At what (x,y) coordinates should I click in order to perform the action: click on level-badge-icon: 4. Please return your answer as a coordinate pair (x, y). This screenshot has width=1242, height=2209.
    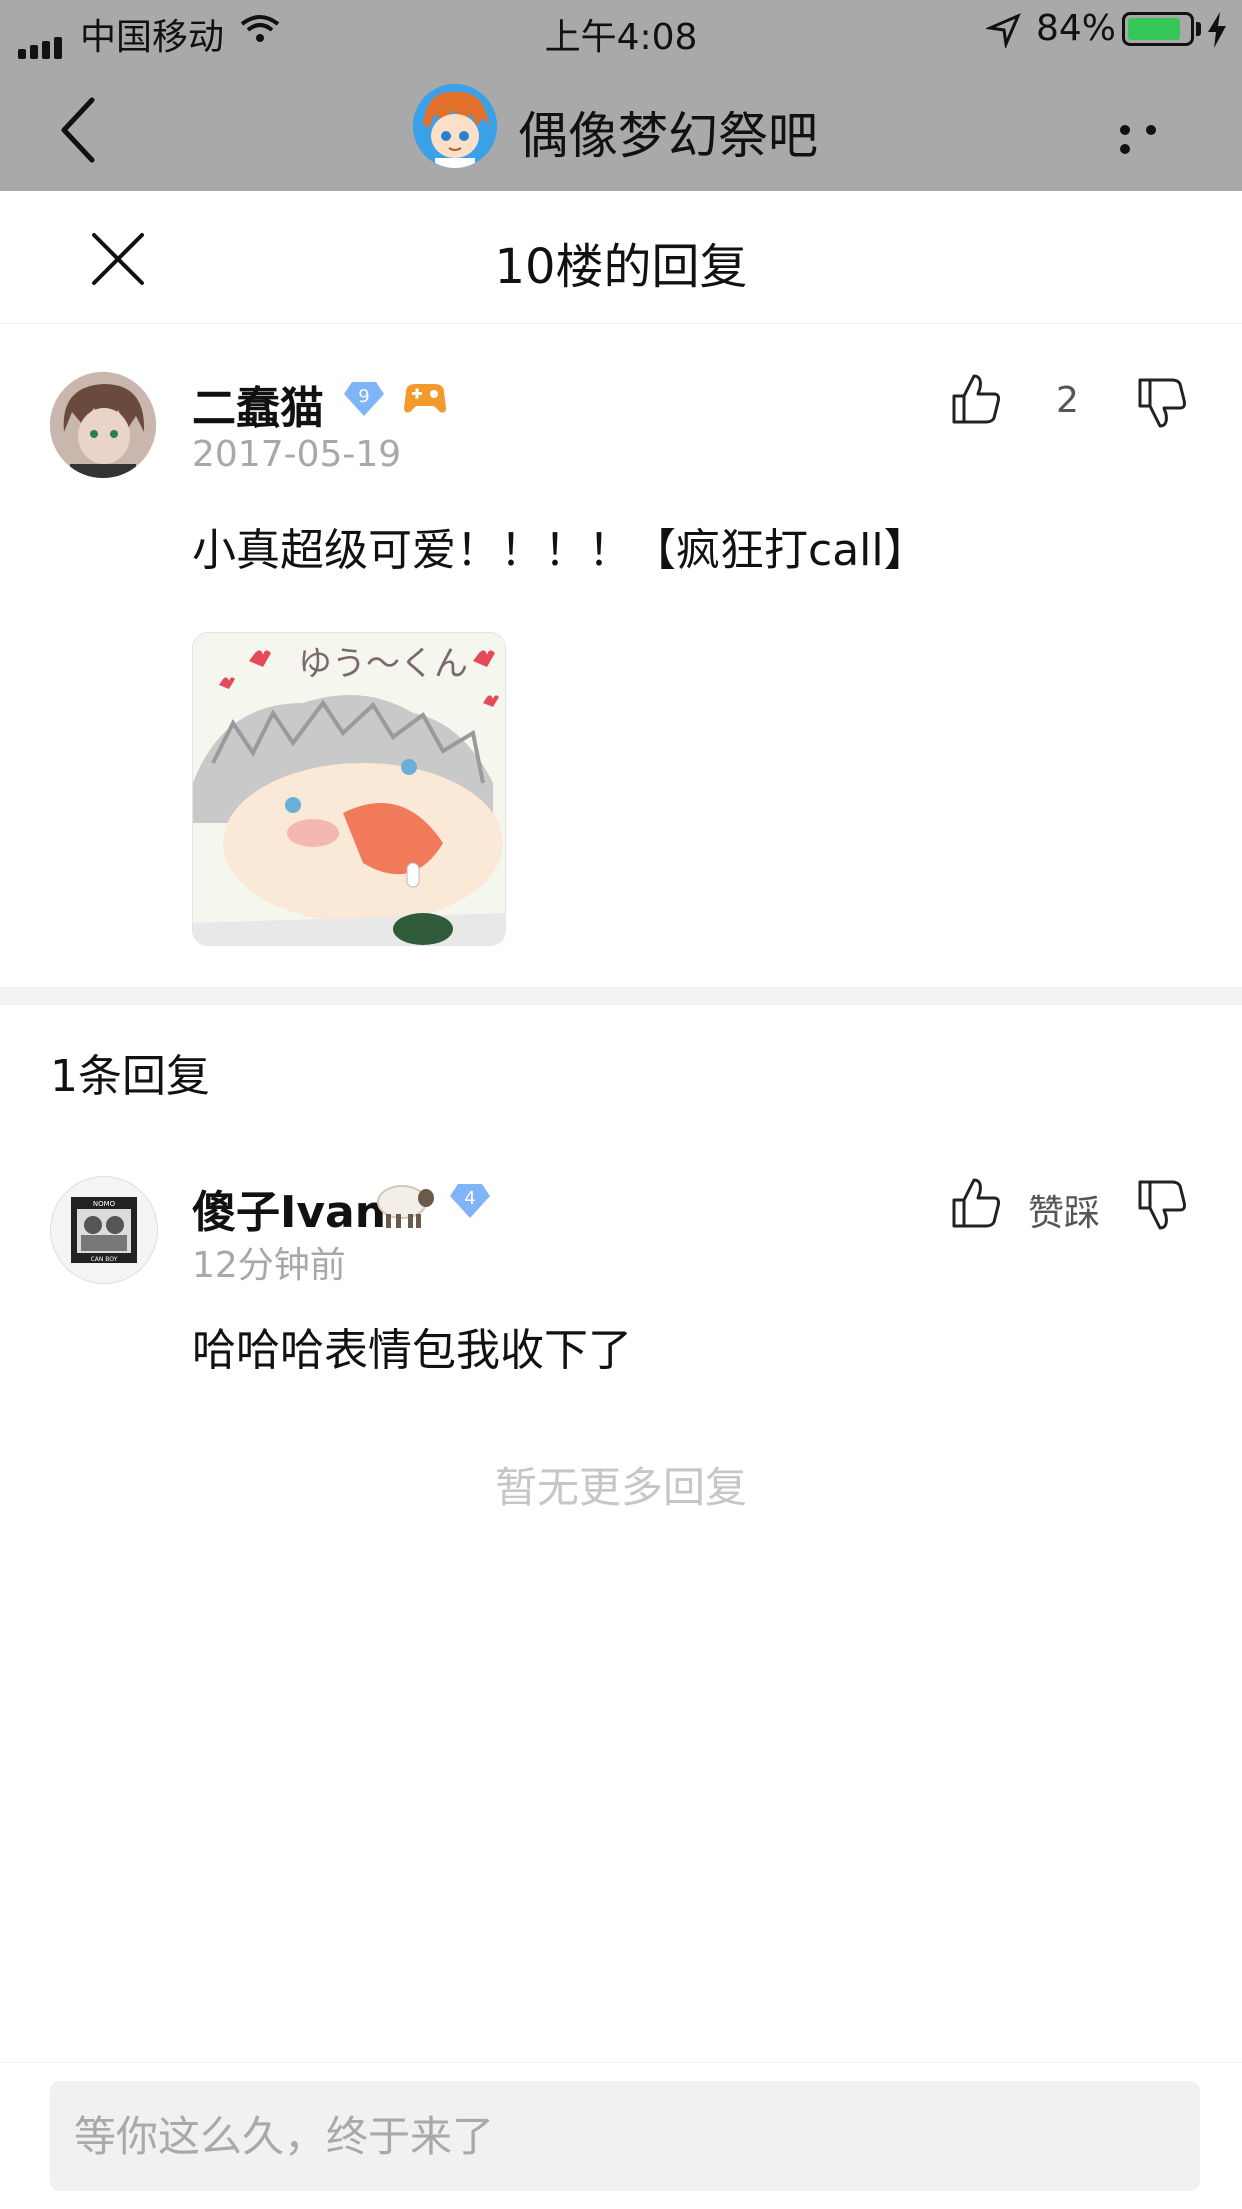
    Looking at the image, I should click on (470, 1201).